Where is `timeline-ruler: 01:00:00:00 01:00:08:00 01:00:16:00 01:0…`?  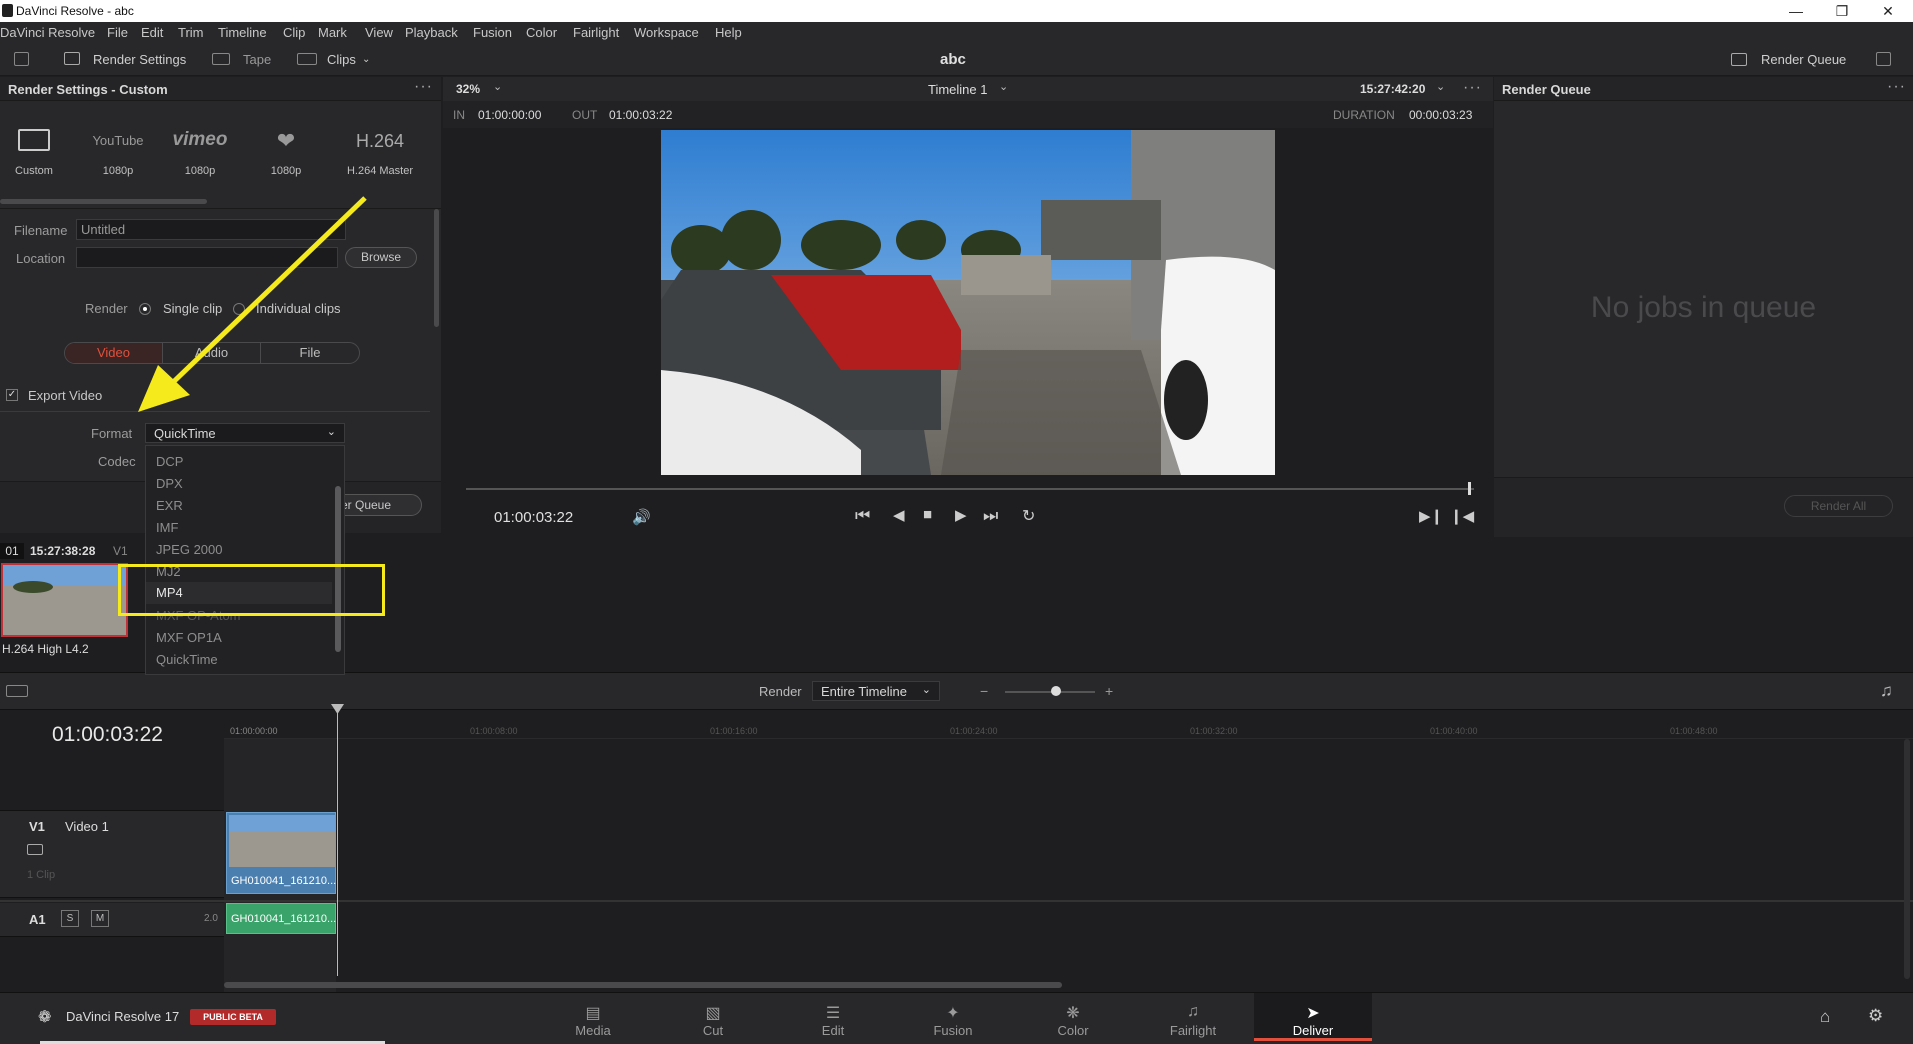
timeline-ruler: 01:00:00:00 01:00:08:00 01:00:16:00 01:0… is located at coordinates (1068, 727).